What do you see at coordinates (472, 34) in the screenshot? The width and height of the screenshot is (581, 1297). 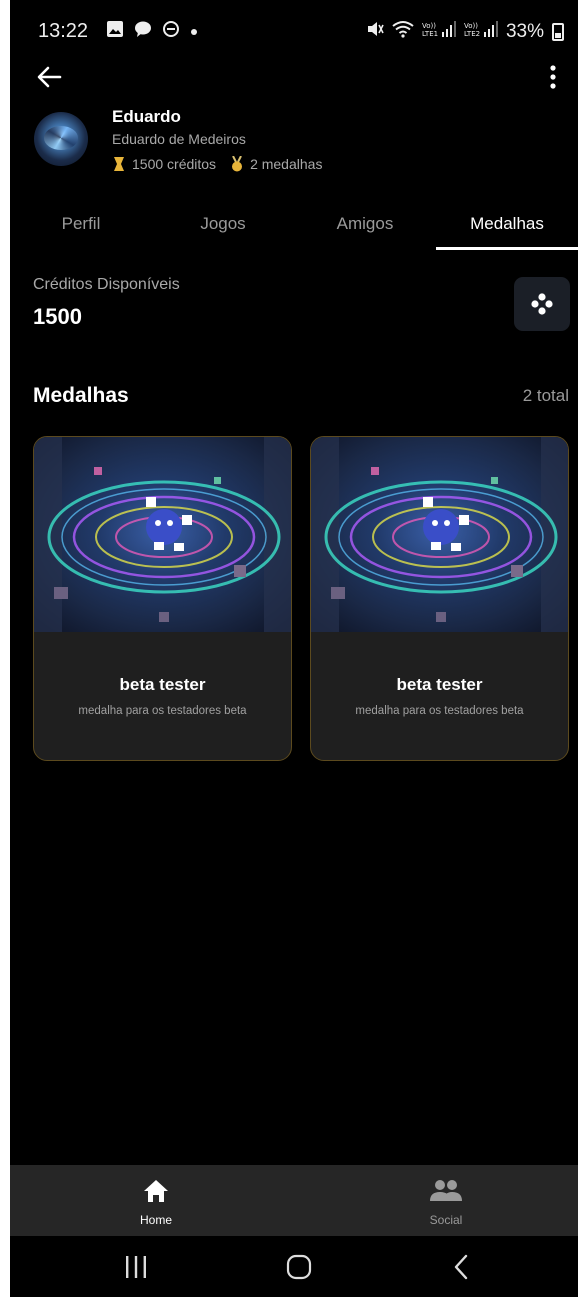 I see `svg-text: LTE2` at bounding box center [472, 34].